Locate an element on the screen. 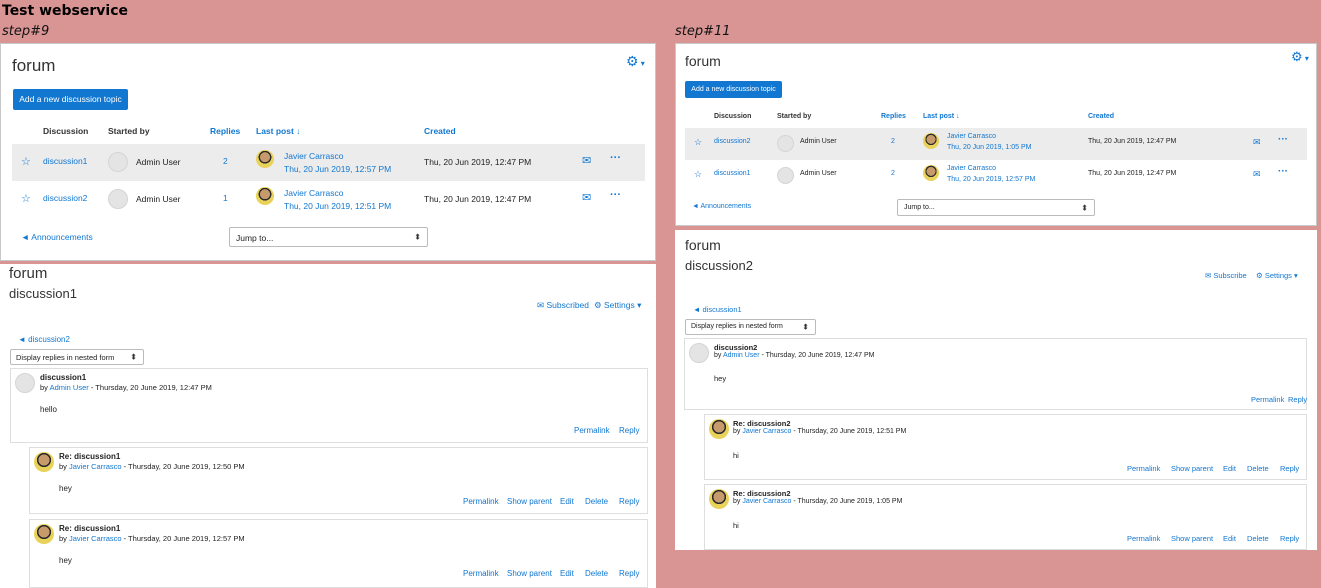 The height and width of the screenshot is (588, 1321). last-post-date: Thu, 20 Jun 2019, 12:51 PM is located at coordinates (337, 206).